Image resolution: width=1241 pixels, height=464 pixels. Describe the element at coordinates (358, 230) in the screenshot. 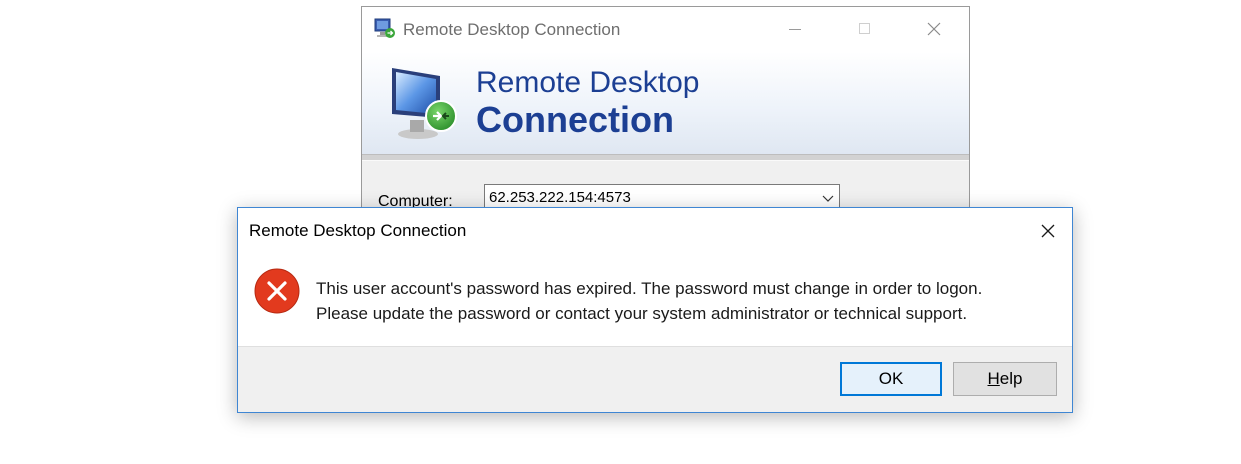

I see `dialog-title: Remote Desktop Connection` at that location.